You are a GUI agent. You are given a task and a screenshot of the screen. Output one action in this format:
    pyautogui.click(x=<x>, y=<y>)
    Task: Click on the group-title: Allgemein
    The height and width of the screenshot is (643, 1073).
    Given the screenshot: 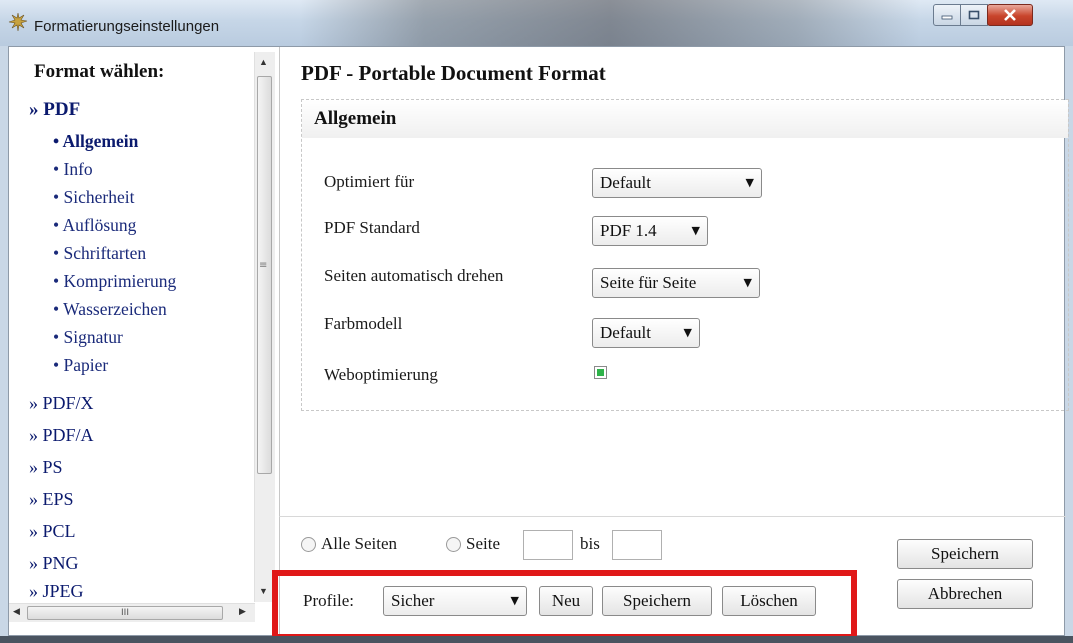 What is the action you would take?
    pyautogui.click(x=355, y=118)
    